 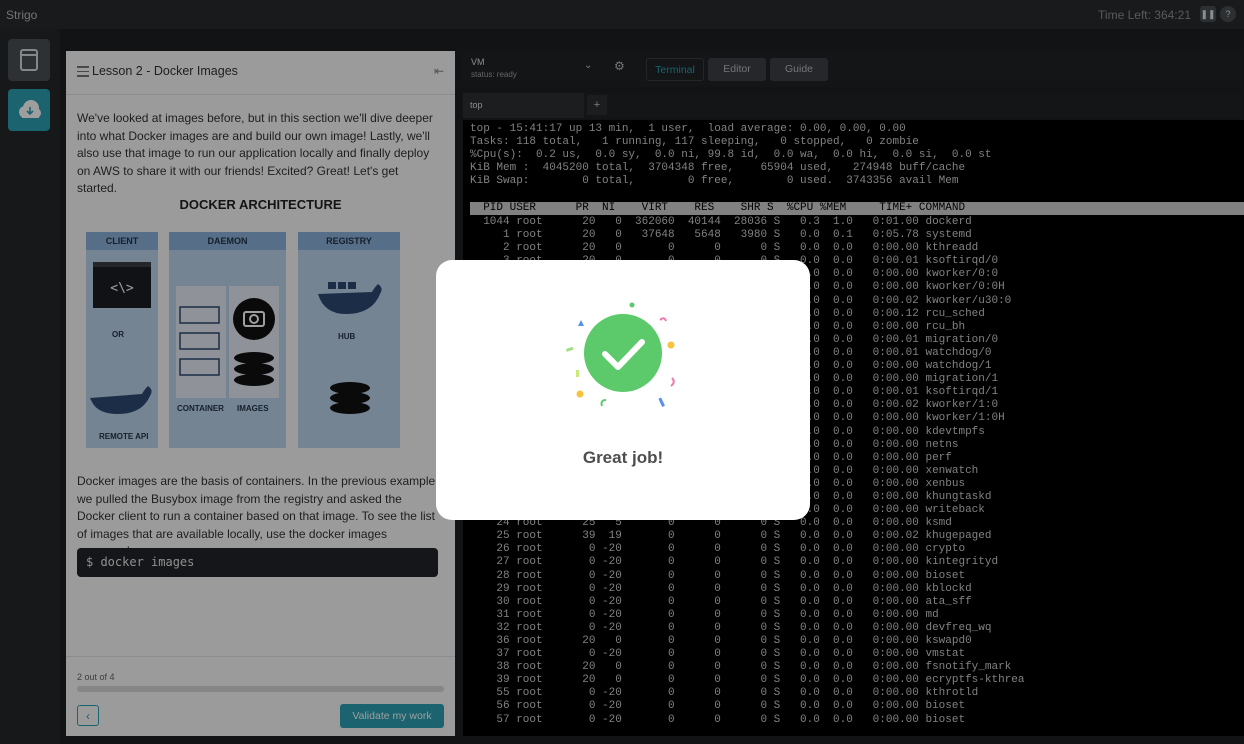 I want to click on success-modal: Great job!, so click(x=623, y=390).